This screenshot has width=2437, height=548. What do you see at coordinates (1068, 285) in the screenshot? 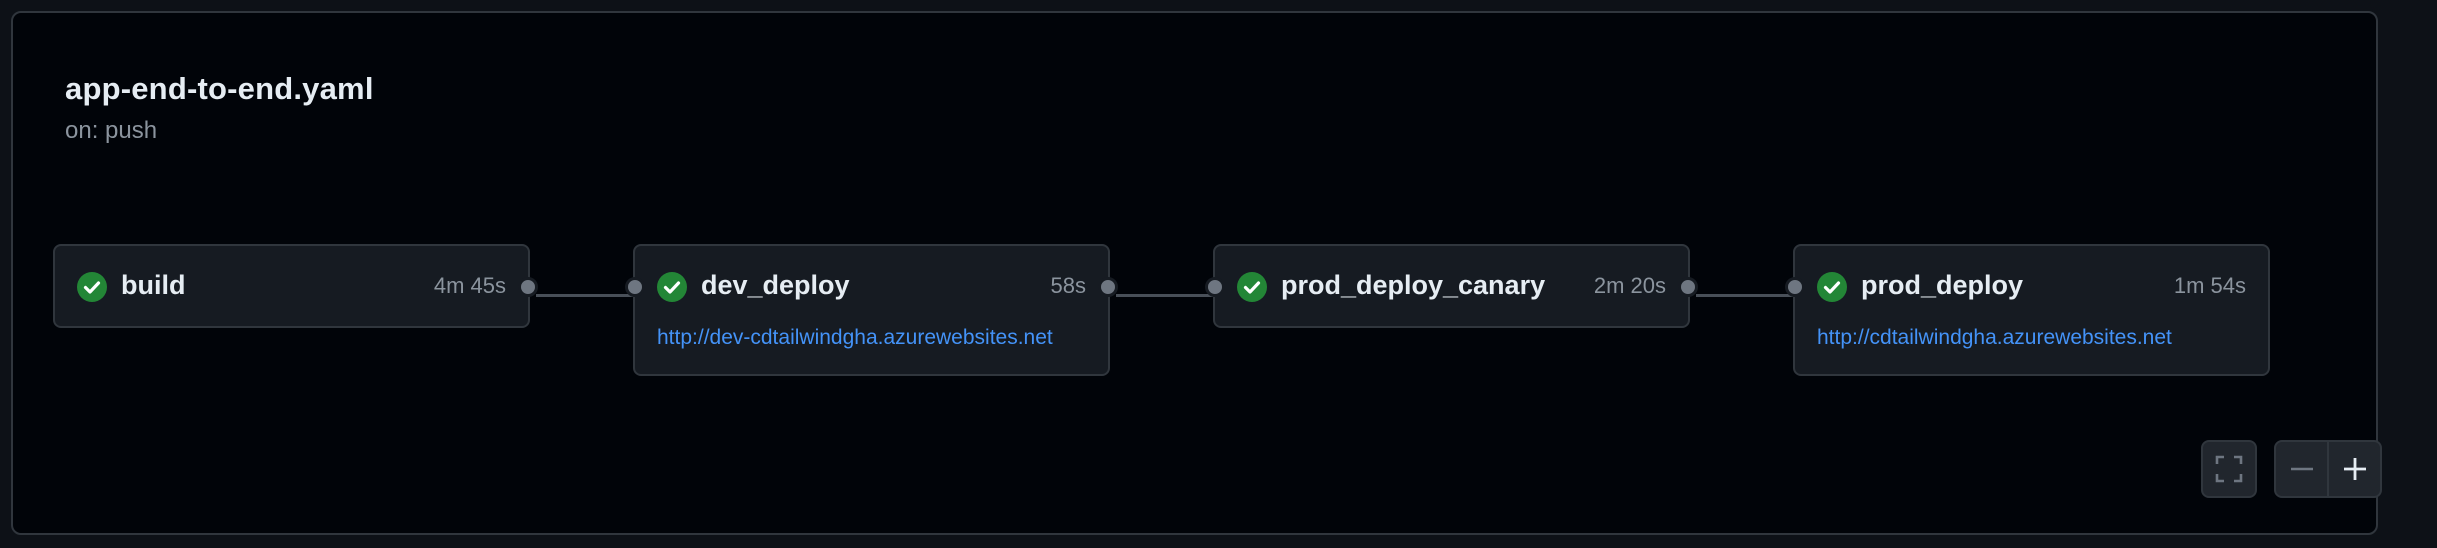
I see `job-duration: 58s` at bounding box center [1068, 285].